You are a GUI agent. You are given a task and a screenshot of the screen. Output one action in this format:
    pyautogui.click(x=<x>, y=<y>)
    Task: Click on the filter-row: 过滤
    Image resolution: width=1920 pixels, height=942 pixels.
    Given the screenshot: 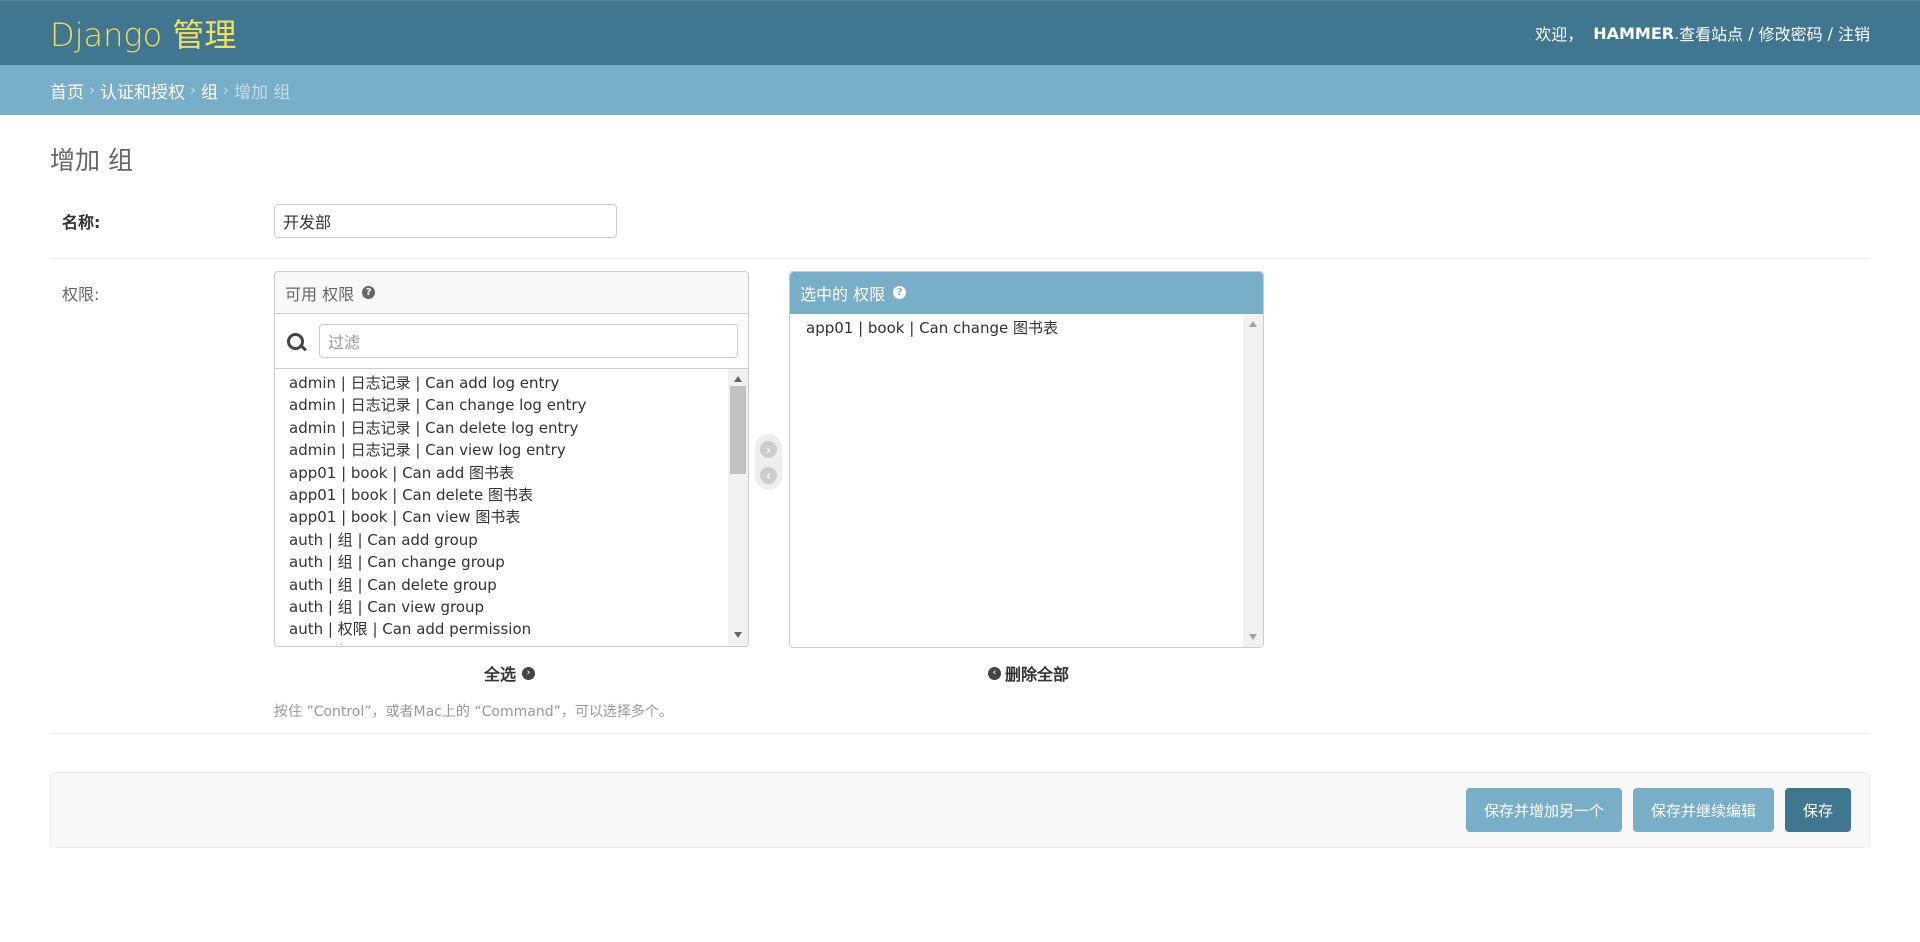 What is the action you would take?
    pyautogui.click(x=511, y=341)
    